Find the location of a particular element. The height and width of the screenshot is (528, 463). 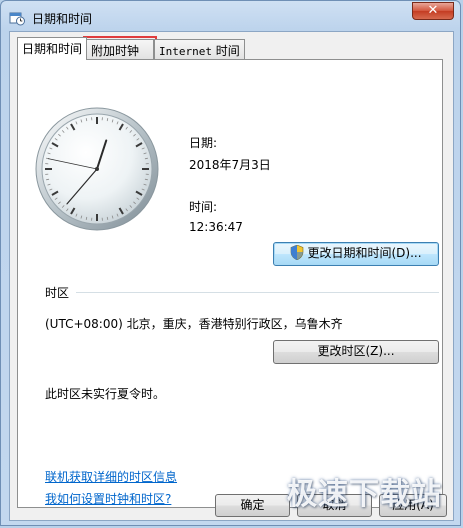

tab-label-suffix: 时间 is located at coordinates (225, 51).